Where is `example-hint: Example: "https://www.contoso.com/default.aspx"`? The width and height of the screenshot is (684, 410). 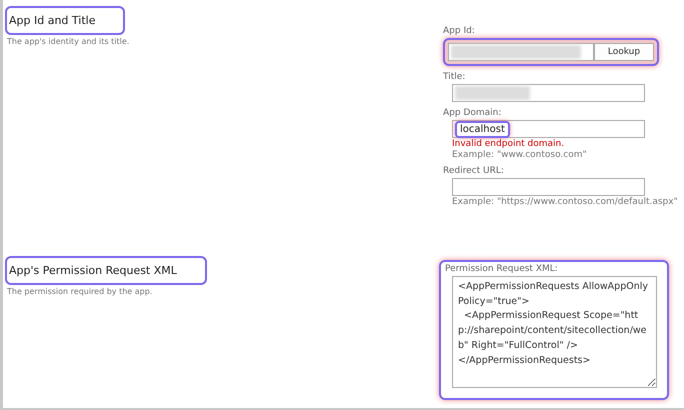
example-hint: Example: "https://www.contoso.com/default.aspx" is located at coordinates (565, 202).